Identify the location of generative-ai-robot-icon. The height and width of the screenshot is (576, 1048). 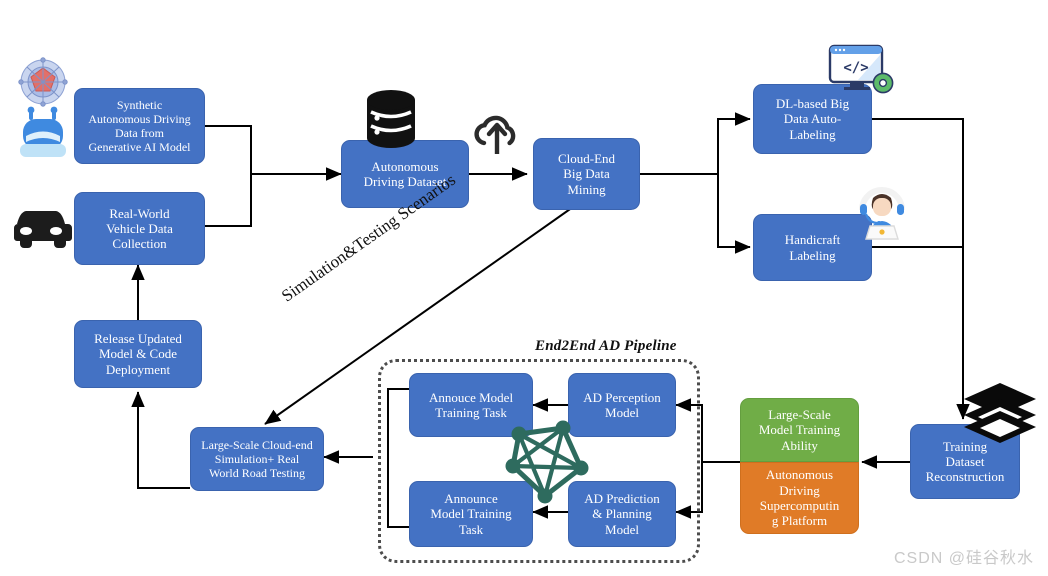
(43, 108).